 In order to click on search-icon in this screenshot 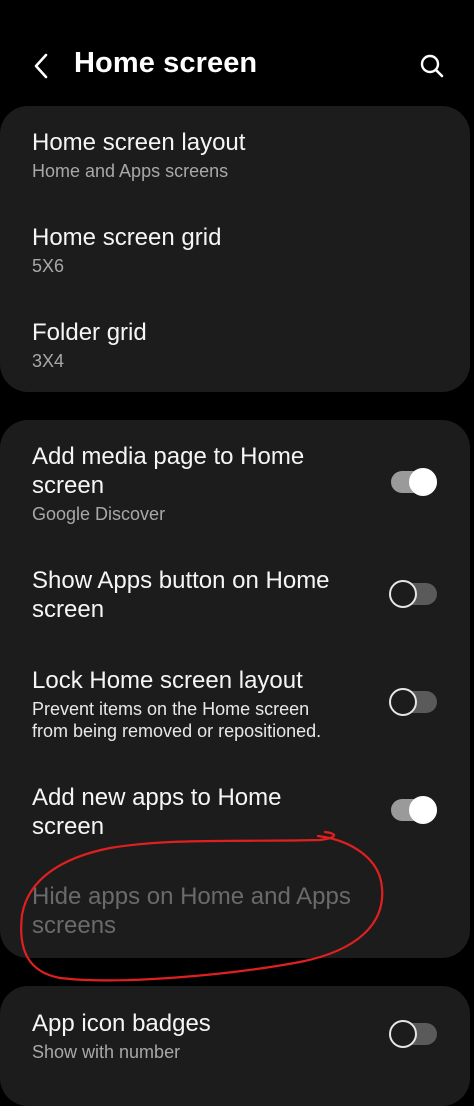, I will do `click(432, 66)`.